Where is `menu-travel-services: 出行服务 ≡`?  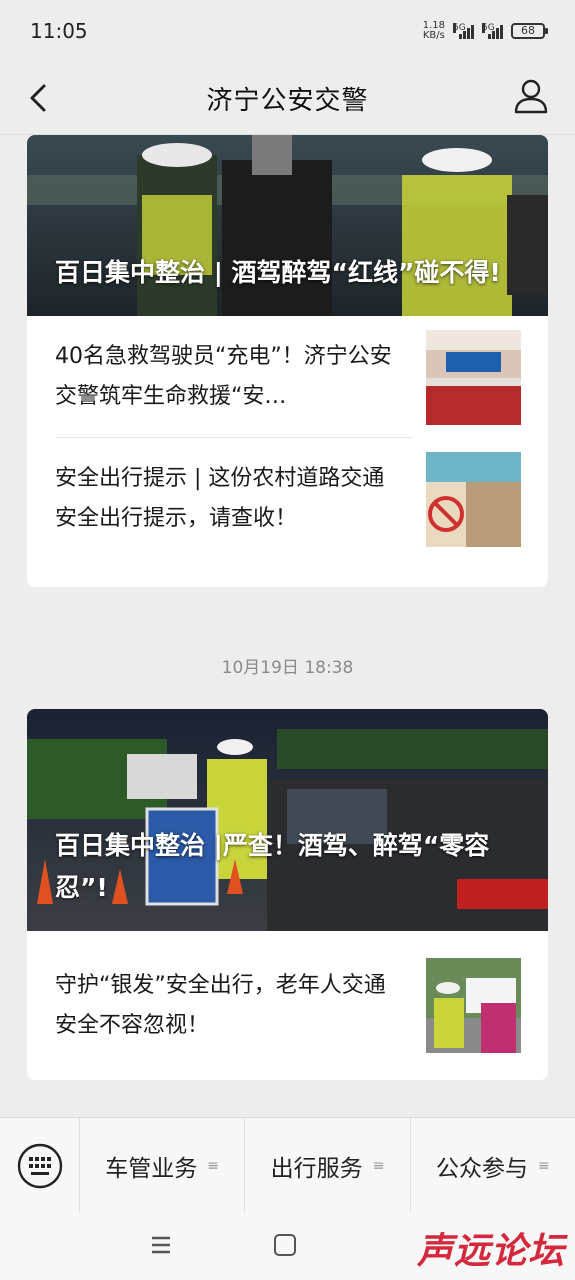
menu-travel-services: 出行服务 ≡ is located at coordinates (328, 1165).